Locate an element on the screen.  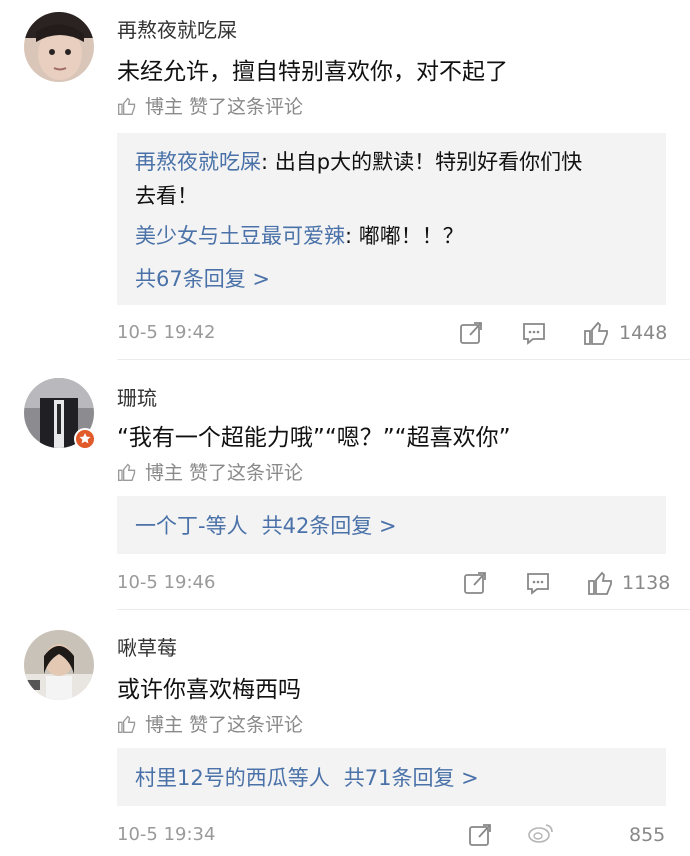
more-replies-link: 共71条回复 > is located at coordinates (411, 777).